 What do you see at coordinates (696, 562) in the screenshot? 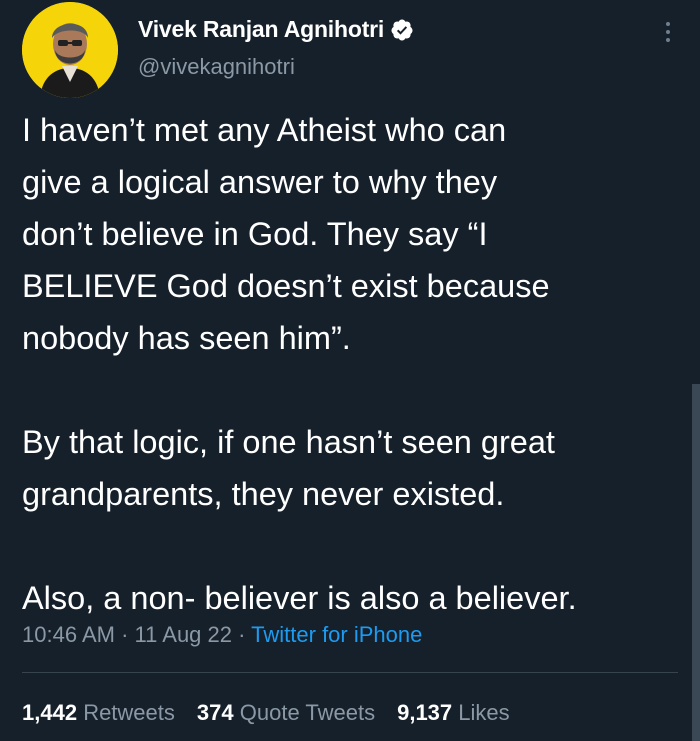
I see `scrollbar` at bounding box center [696, 562].